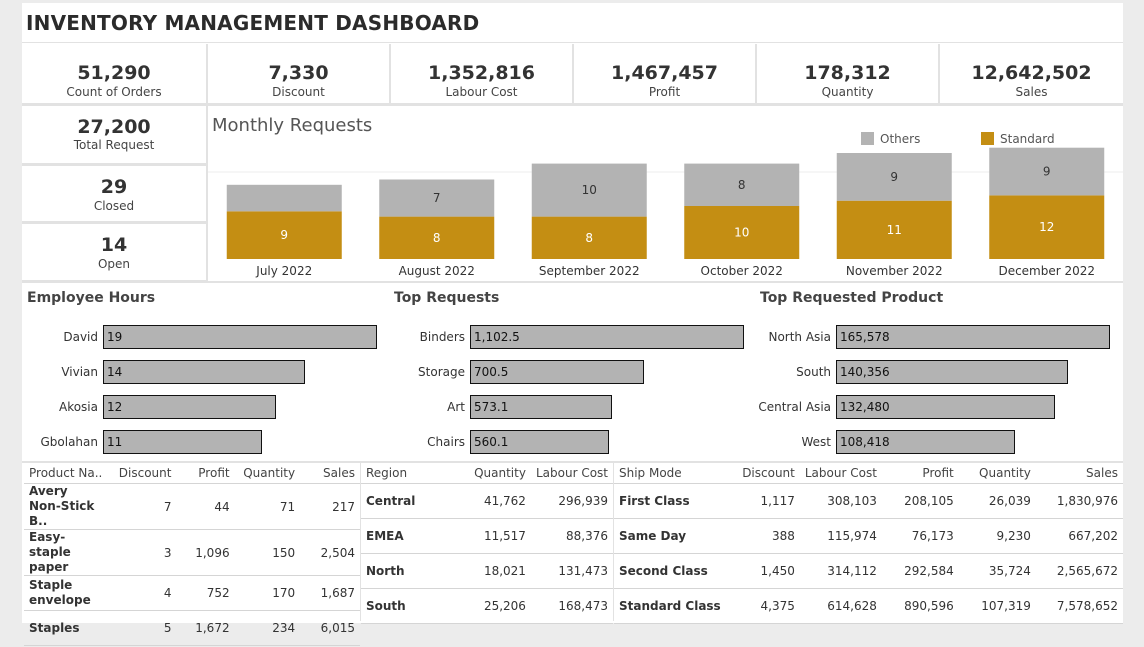 The height and width of the screenshot is (647, 1144). Describe the element at coordinates (442, 337) in the screenshot. I see `bar-category-label: Binders` at that location.